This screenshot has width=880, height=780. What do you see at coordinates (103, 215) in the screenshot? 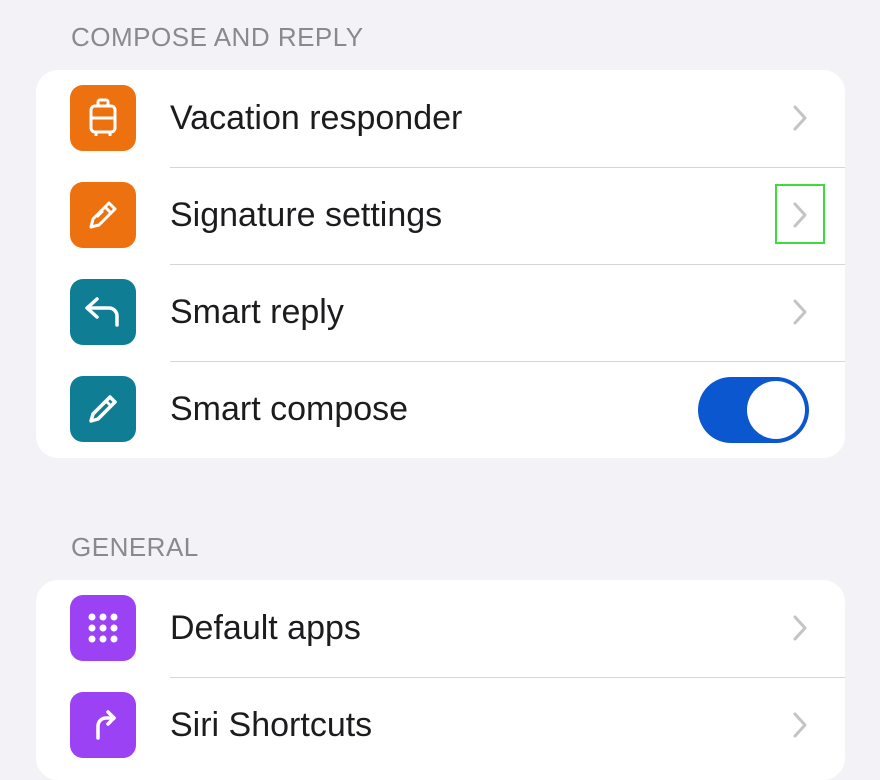
I see `signature-pen-icon` at bounding box center [103, 215].